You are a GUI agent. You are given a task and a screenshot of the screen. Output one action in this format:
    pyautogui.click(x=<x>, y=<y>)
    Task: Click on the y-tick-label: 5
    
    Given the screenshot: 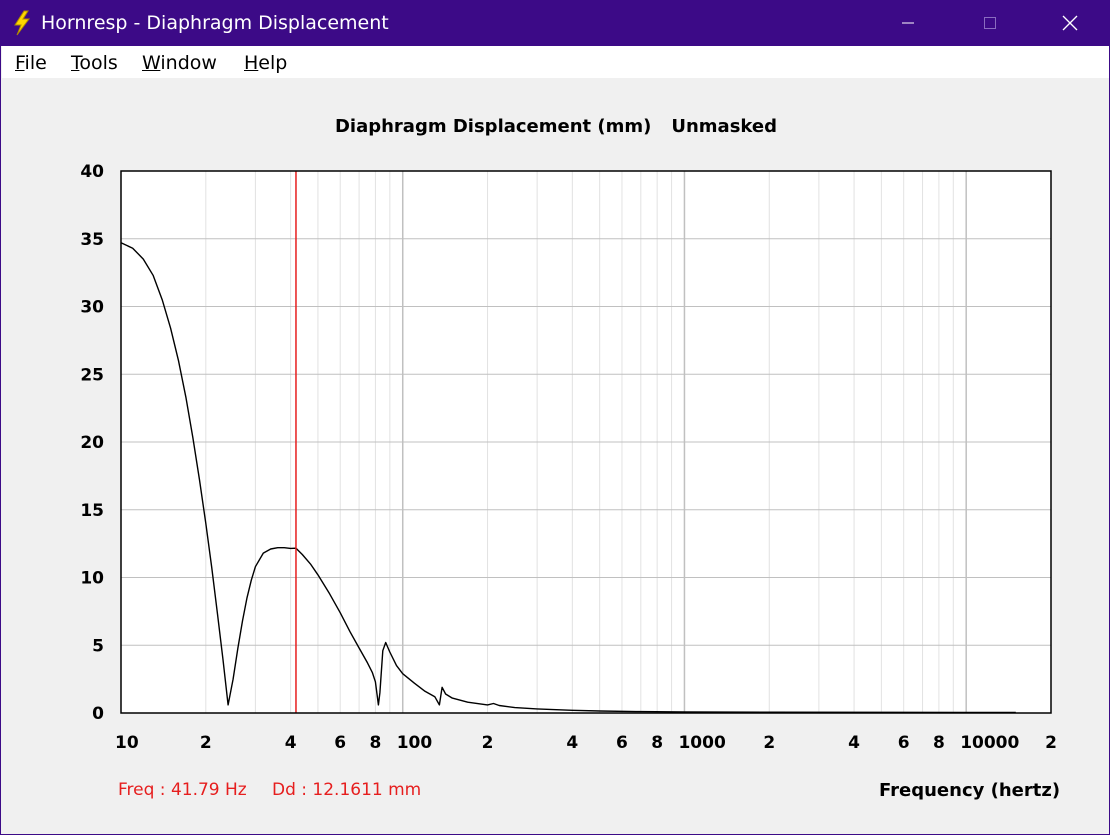 What is the action you would take?
    pyautogui.click(x=98, y=646)
    